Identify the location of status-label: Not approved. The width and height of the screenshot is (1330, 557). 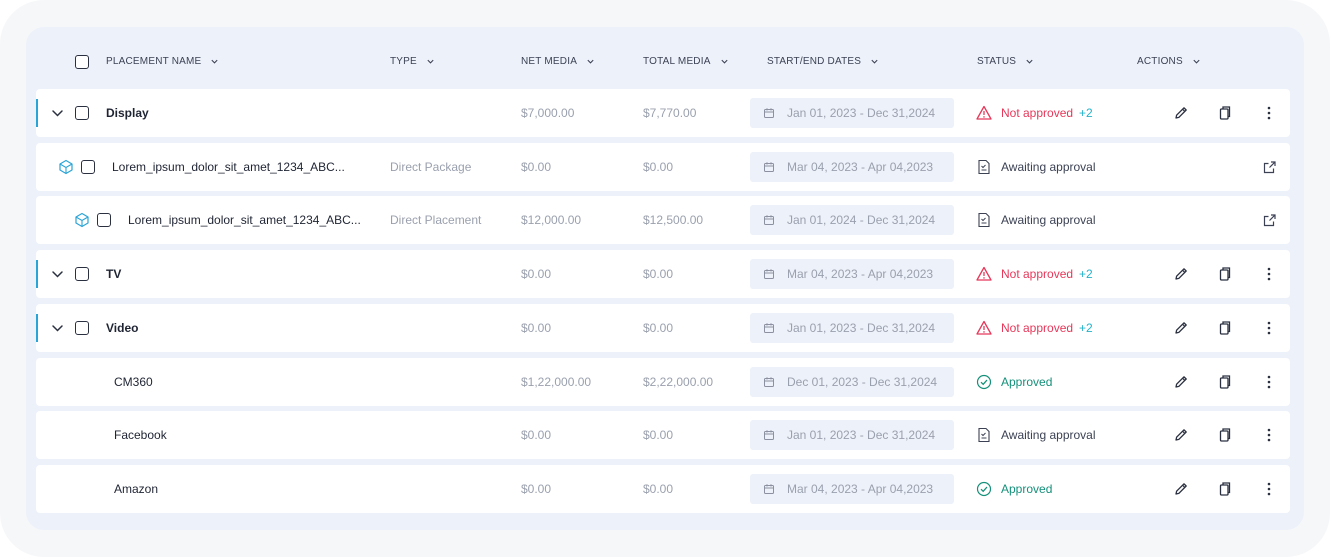
(1037, 328).